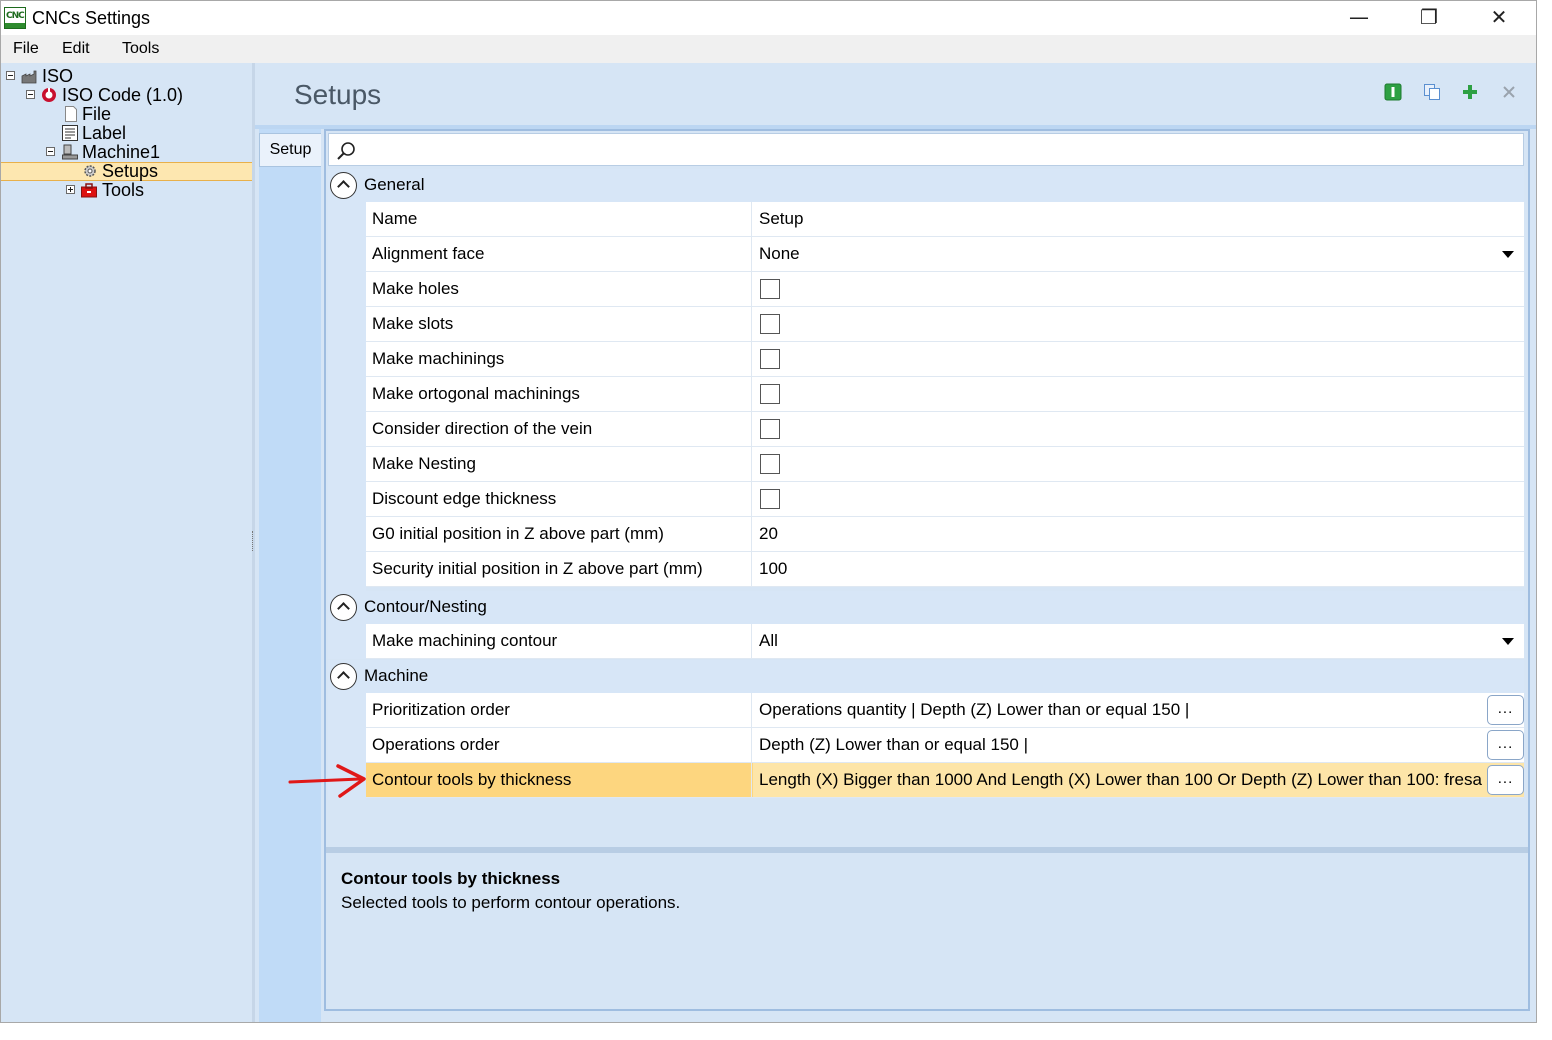 Image resolution: width=1552 pixels, height=1040 pixels. I want to click on property-value-dropdown: All, so click(1138, 641).